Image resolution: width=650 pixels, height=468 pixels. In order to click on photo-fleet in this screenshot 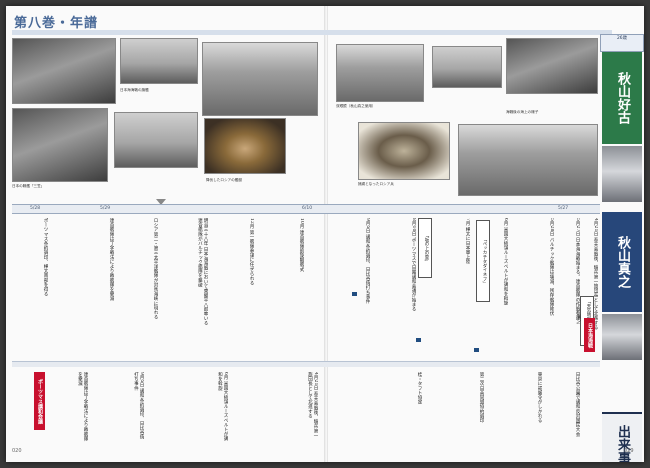, I will do `click(159, 61)`.